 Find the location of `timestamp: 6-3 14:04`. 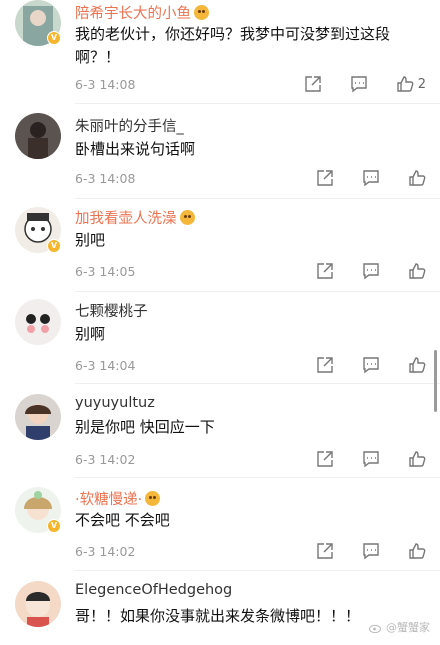

timestamp: 6-3 14:04 is located at coordinates (105, 365).